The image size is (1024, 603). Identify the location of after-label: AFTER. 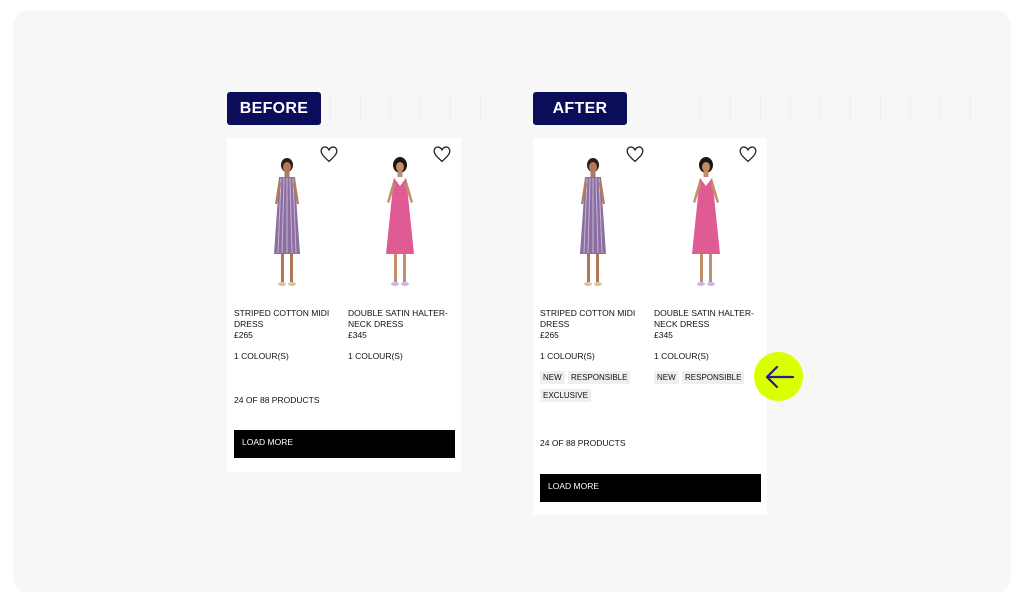
(580, 108).